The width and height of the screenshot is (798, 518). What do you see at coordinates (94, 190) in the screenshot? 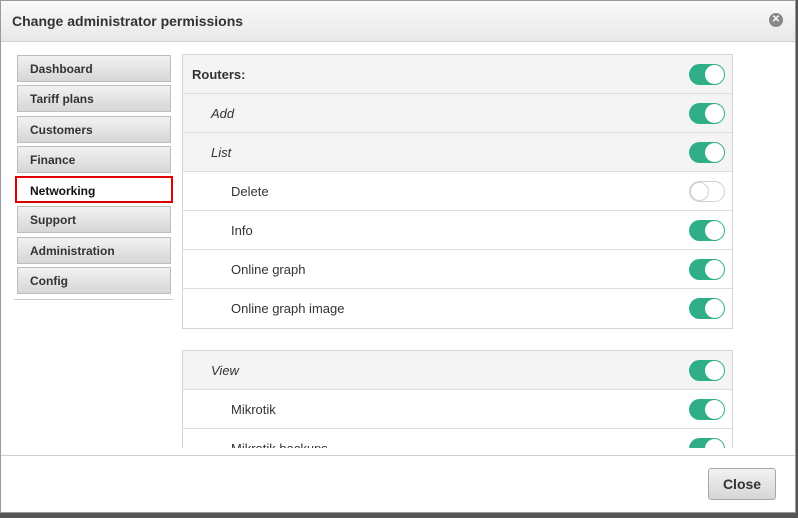
I see `sidebar-item-networking: Networking` at bounding box center [94, 190].